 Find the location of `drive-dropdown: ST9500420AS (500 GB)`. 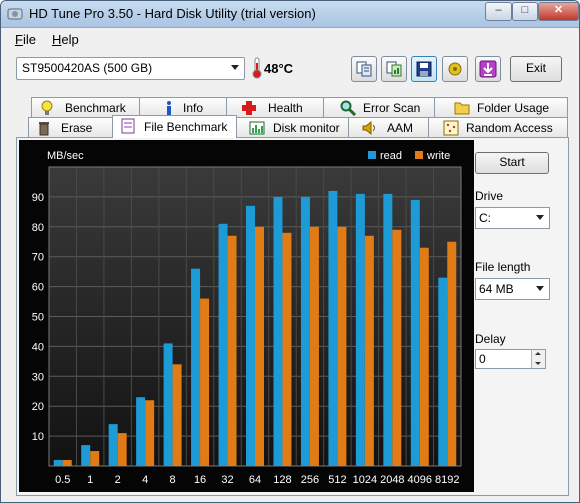

drive-dropdown: ST9500420AS (500 GB) is located at coordinates (130, 68).